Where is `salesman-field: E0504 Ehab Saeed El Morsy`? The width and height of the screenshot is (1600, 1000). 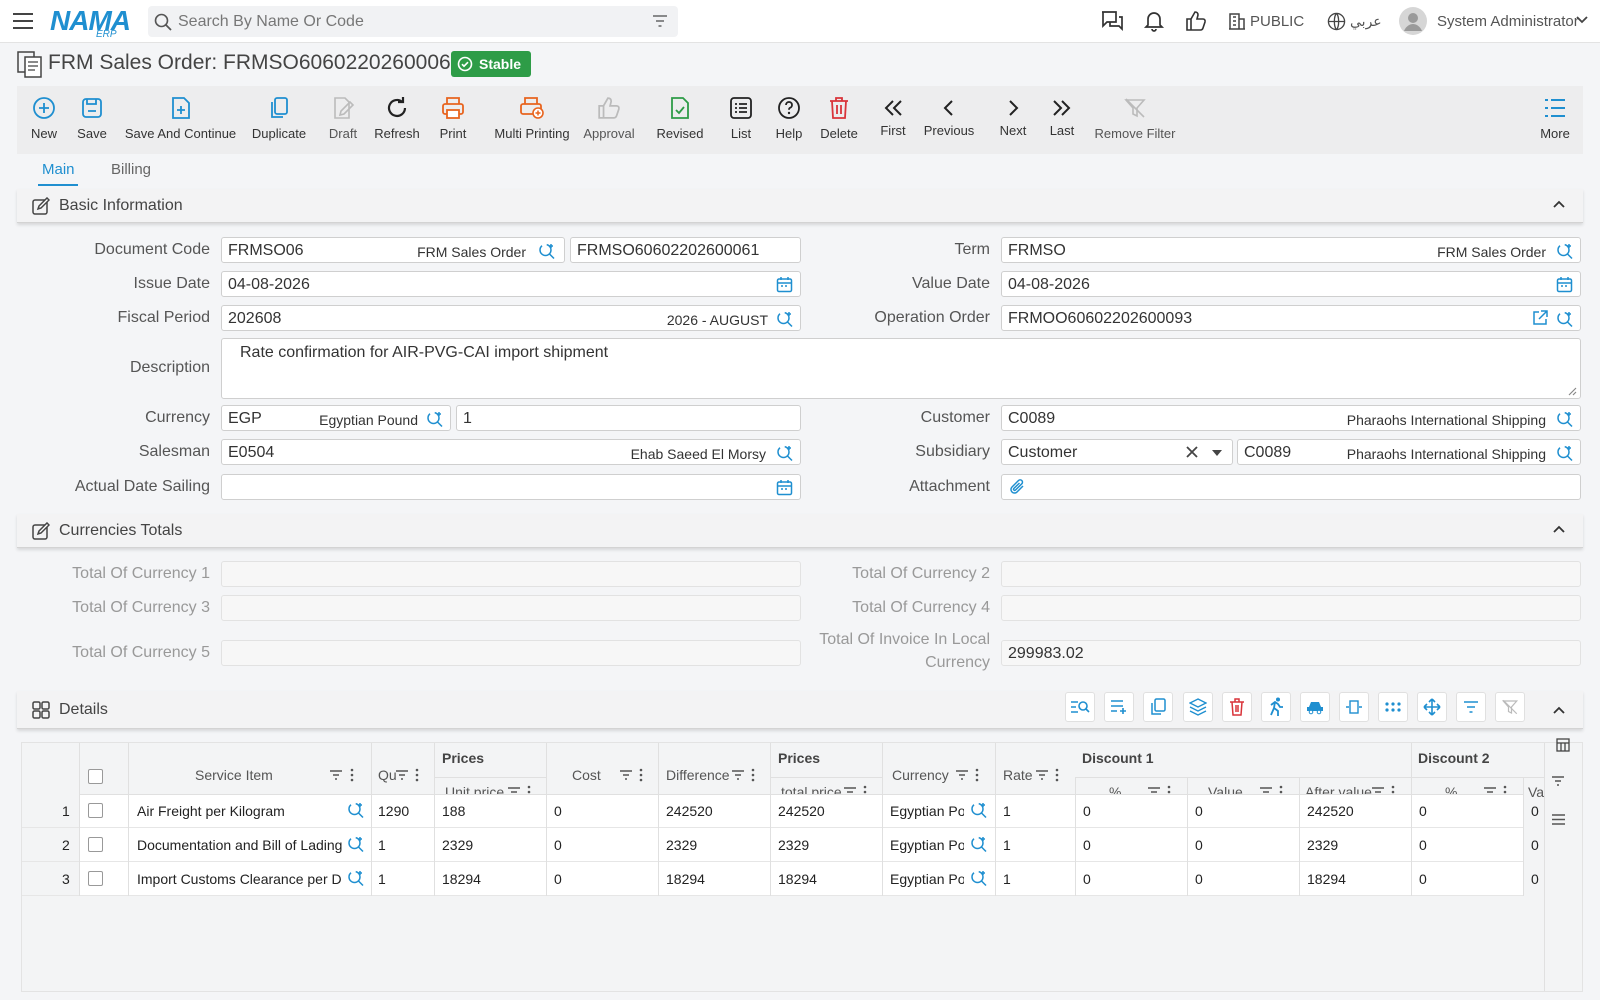 salesman-field: E0504 Ehab Saeed El Morsy is located at coordinates (511, 452).